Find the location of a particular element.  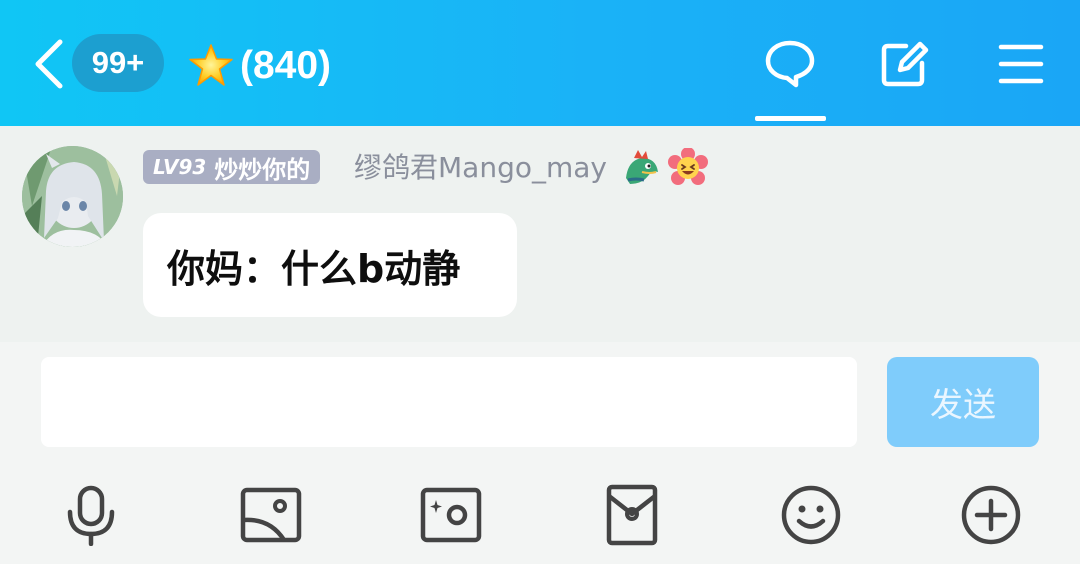

send-button: 发送 is located at coordinates (963, 402).